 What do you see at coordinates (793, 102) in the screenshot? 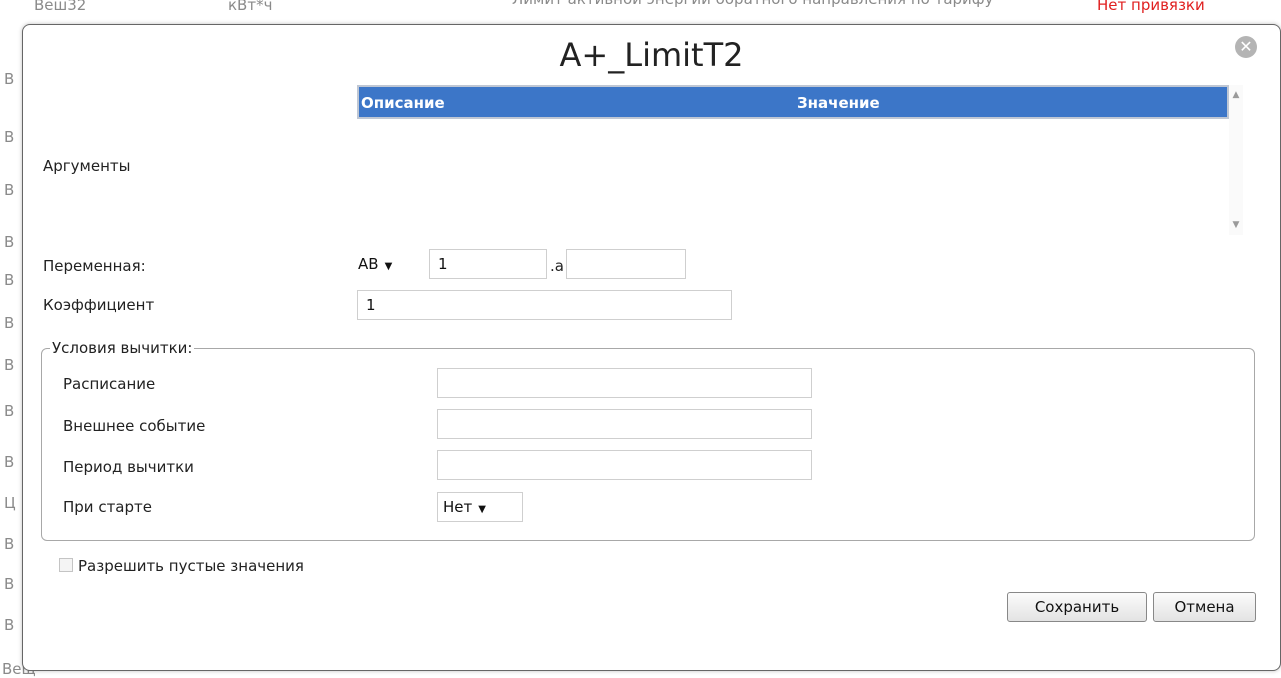
I see `arguments-table-header: Описание Значение` at bounding box center [793, 102].